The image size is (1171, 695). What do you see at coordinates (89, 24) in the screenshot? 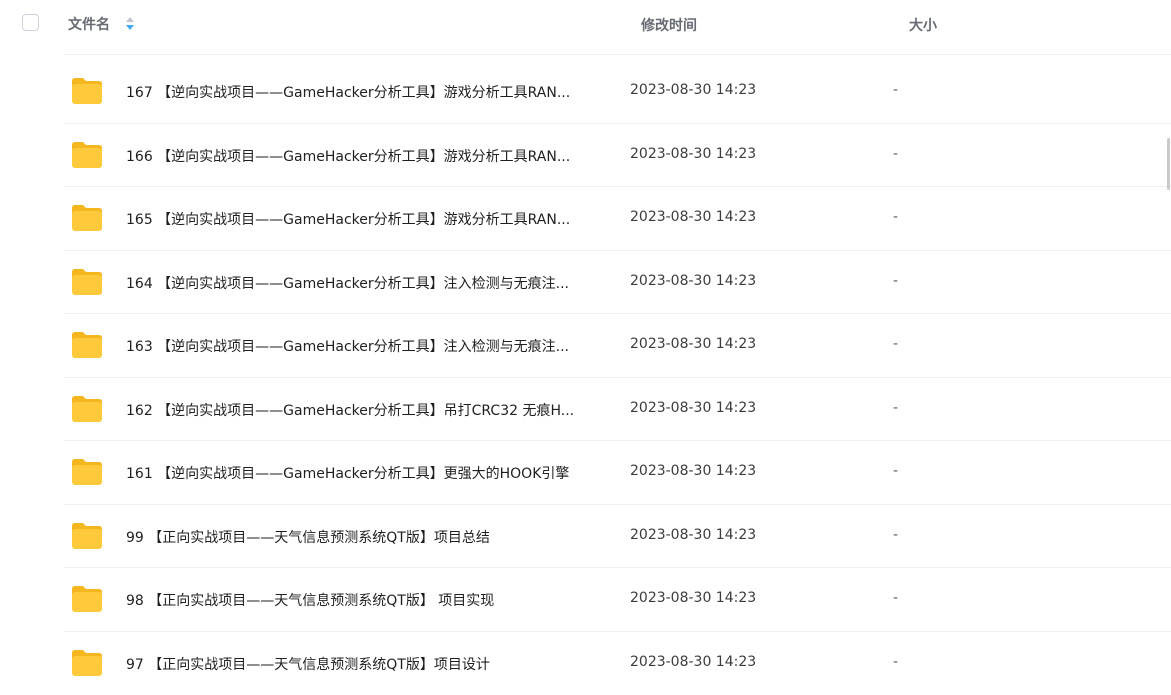
I see `column-header-name: 文件名` at bounding box center [89, 24].